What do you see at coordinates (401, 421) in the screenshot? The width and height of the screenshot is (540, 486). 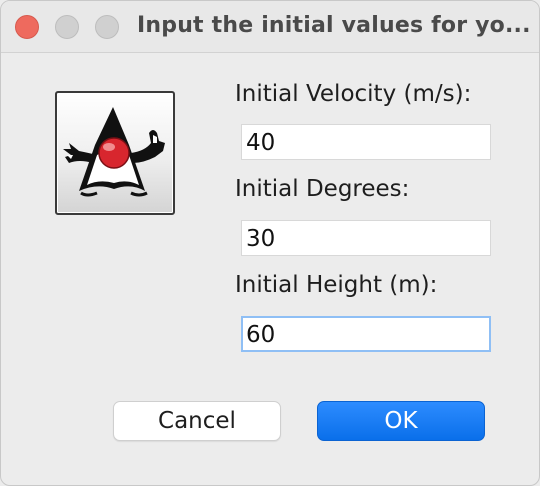 I see `ok-button: OK` at bounding box center [401, 421].